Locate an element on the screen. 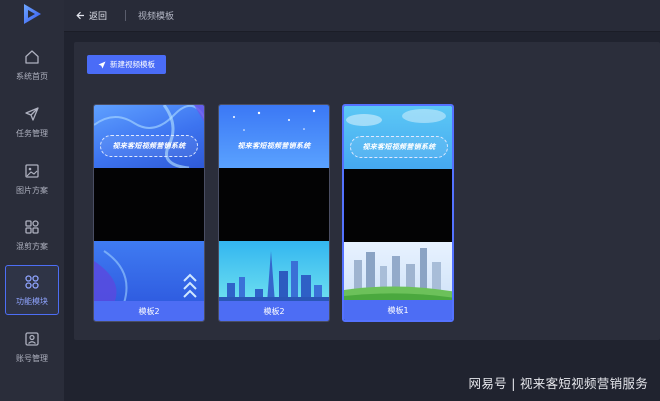  user-icon is located at coordinates (32, 338).